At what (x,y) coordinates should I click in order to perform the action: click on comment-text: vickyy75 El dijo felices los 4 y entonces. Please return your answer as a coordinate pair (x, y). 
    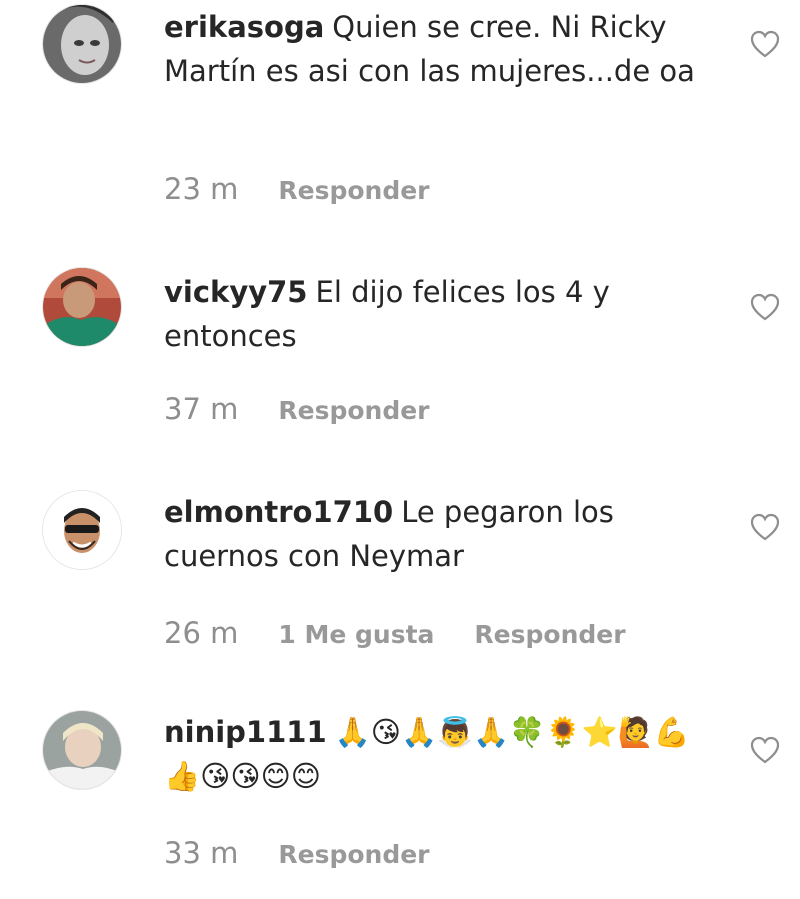
    Looking at the image, I should click on (444, 314).